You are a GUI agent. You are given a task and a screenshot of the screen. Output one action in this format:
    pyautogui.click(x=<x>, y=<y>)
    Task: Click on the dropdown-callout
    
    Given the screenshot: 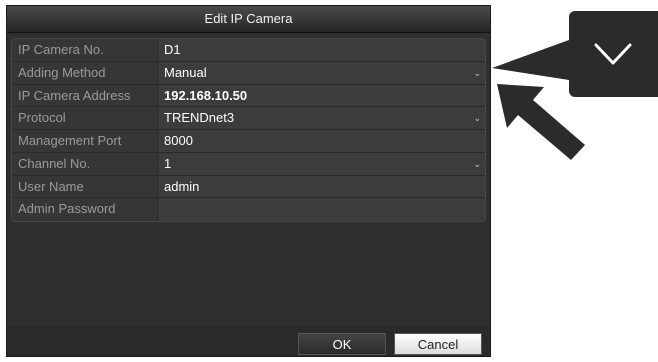 What is the action you would take?
    pyautogui.click(x=613, y=54)
    